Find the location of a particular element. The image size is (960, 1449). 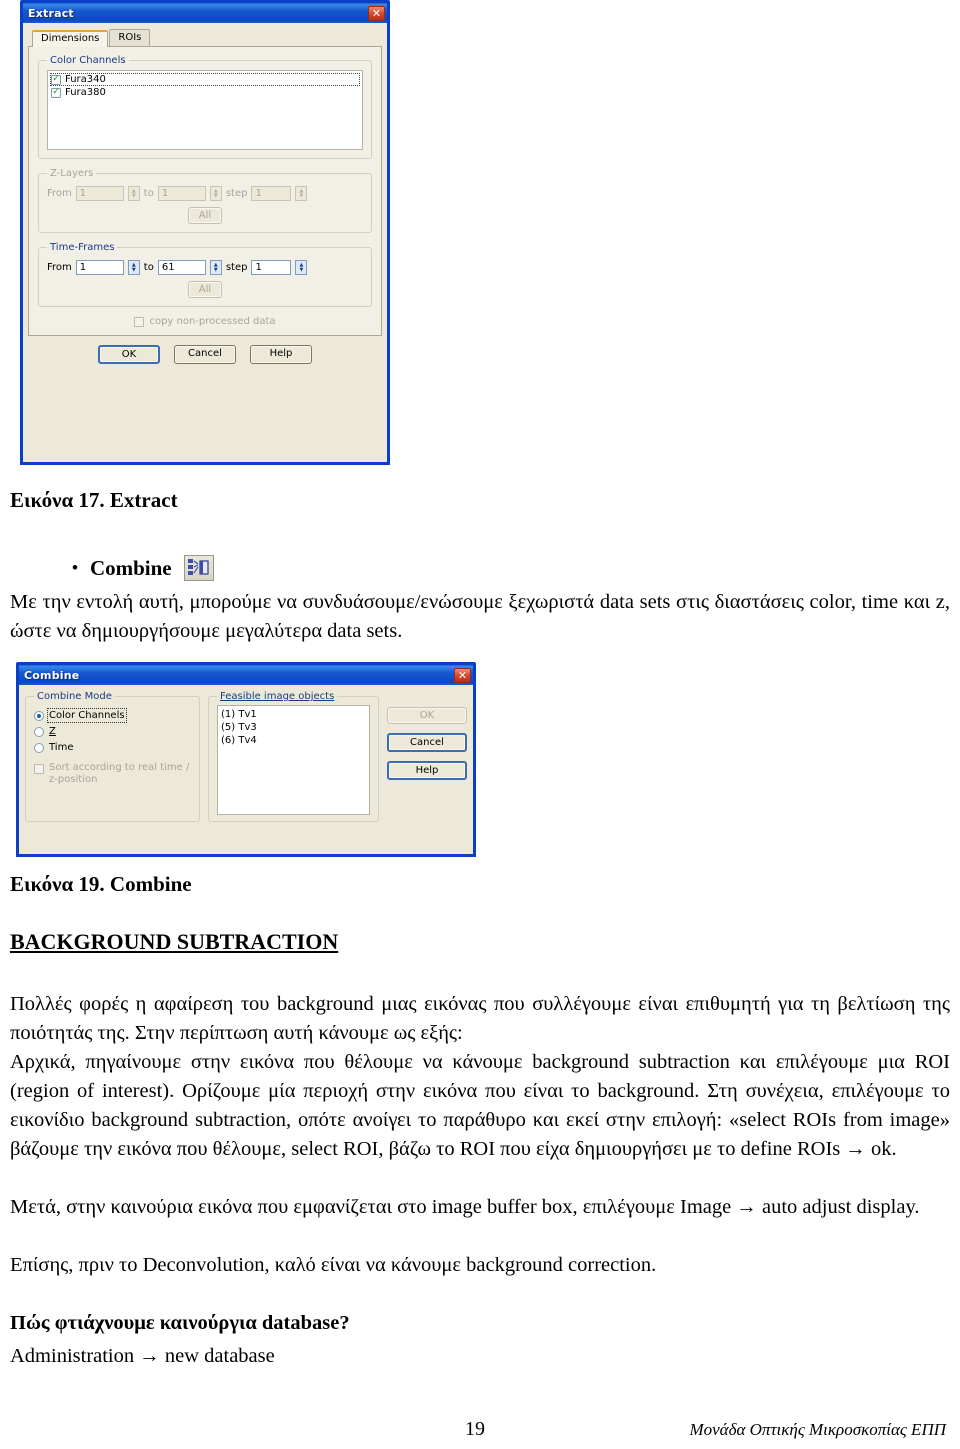

z-from-input: 1 is located at coordinates (99, 193).